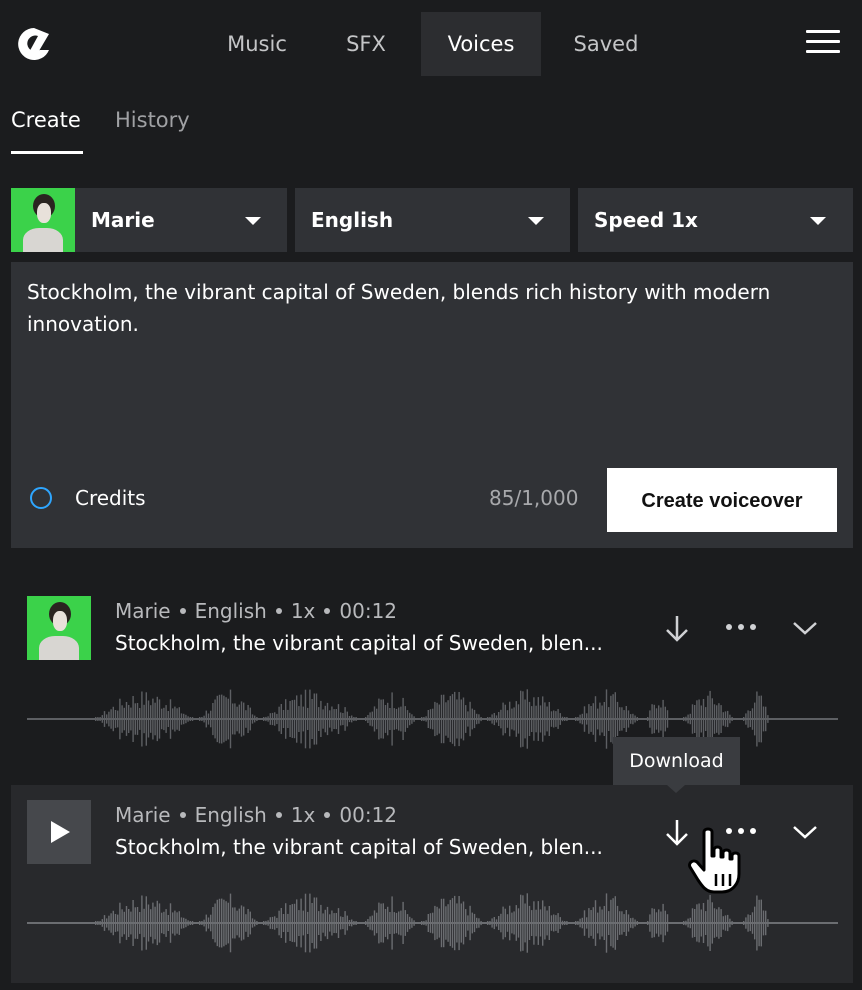 The width and height of the screenshot is (862, 990). What do you see at coordinates (677, 628) in the screenshot?
I see `download-icon` at bounding box center [677, 628].